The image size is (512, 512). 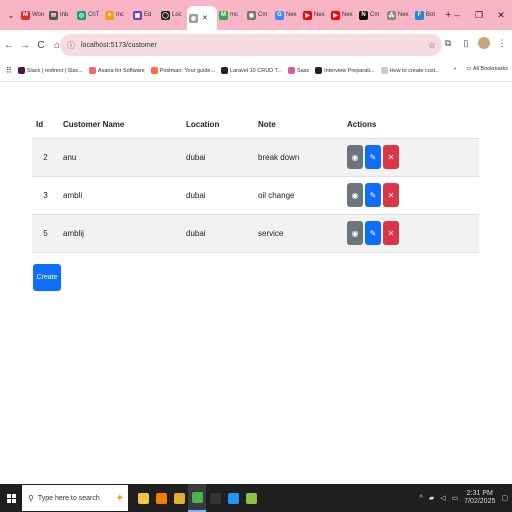 I want to click on search-icon: ⚲, so click(x=31, y=498).